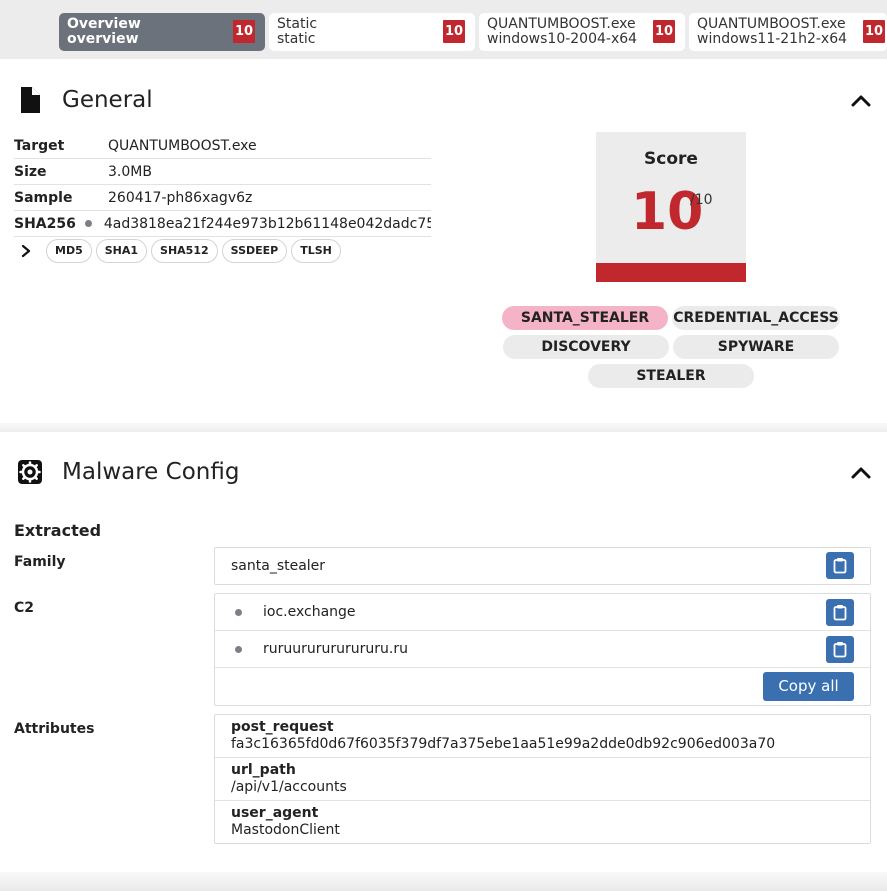  I want to click on score-max: /10, so click(701, 200).